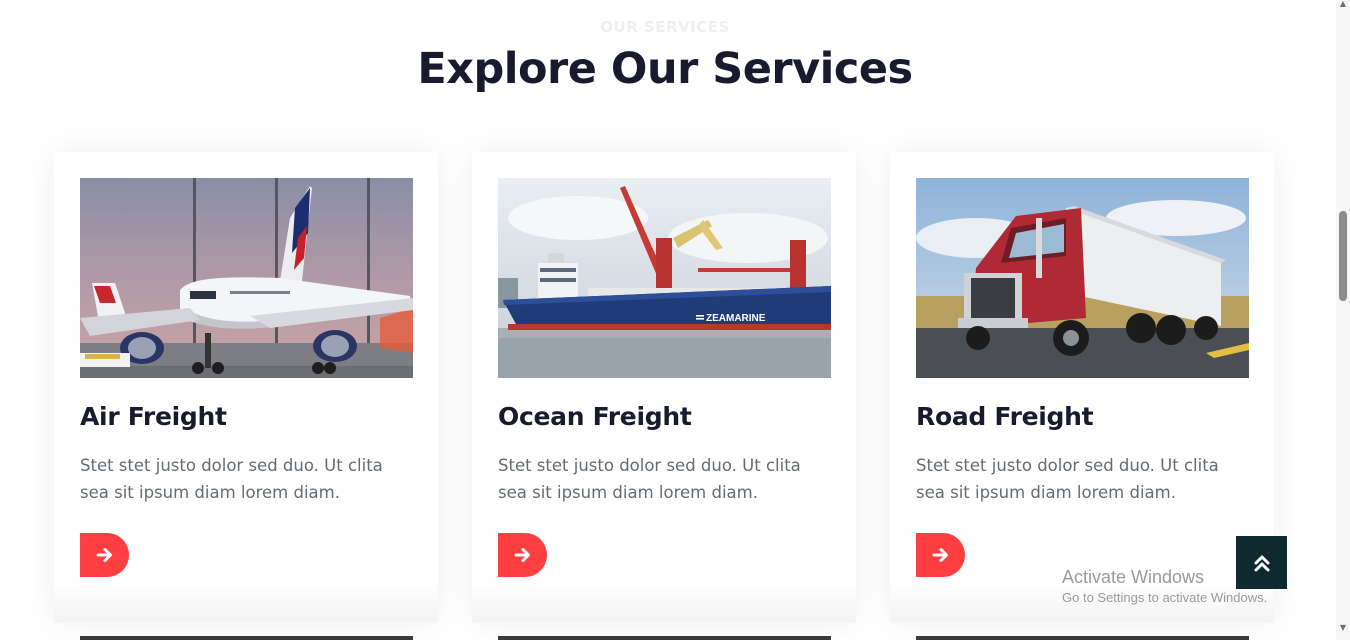  I want to click on service-title: Air Freight, so click(153, 416).